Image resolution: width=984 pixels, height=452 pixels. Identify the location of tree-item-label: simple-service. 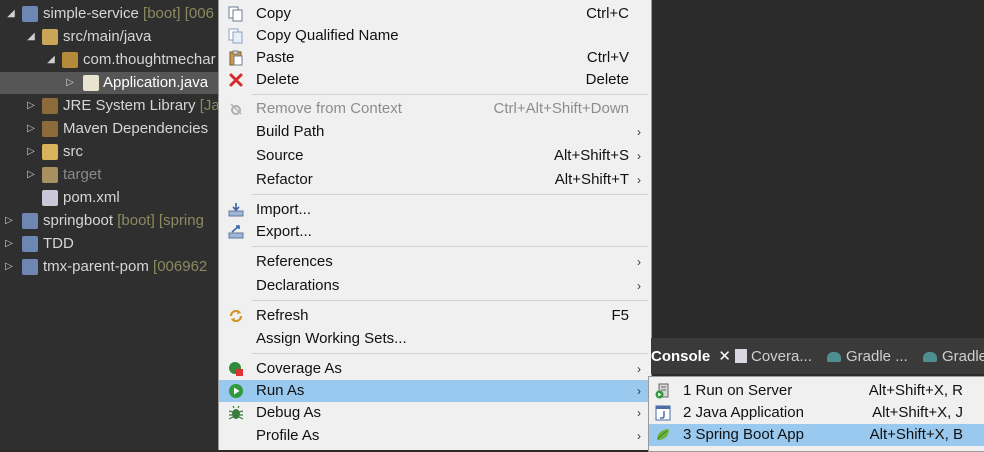
(91, 13).